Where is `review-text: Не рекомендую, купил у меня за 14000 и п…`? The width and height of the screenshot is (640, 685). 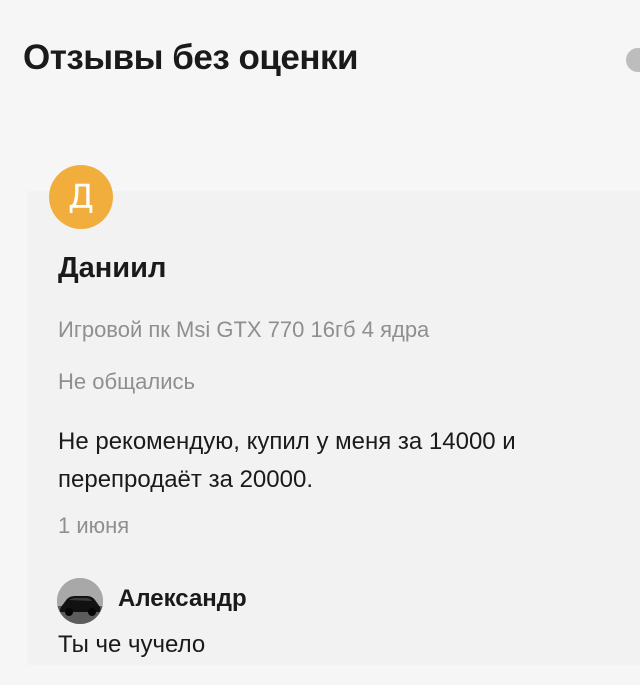 review-text: Не рекомендую, купил у меня за 14000 и п… is located at coordinates (287, 460).